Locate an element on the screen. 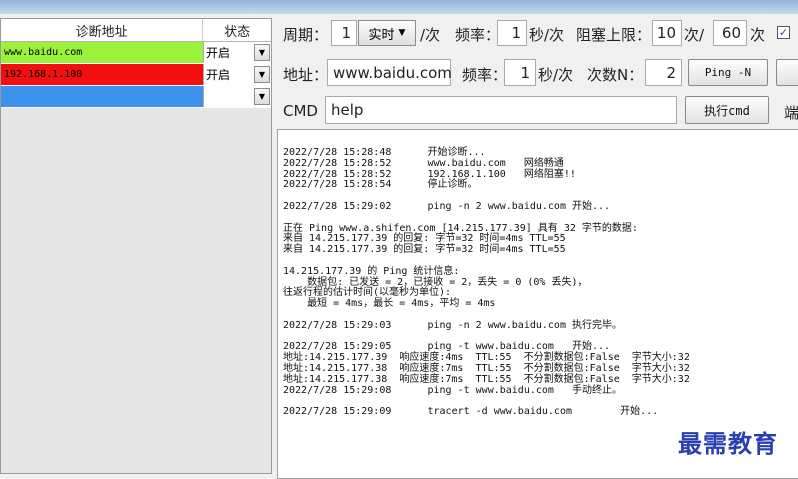 This screenshot has width=798, height=479. log-line: 2022/7/28 15:28:52 192.168.1.100 网络阻塞!! is located at coordinates (429, 174).